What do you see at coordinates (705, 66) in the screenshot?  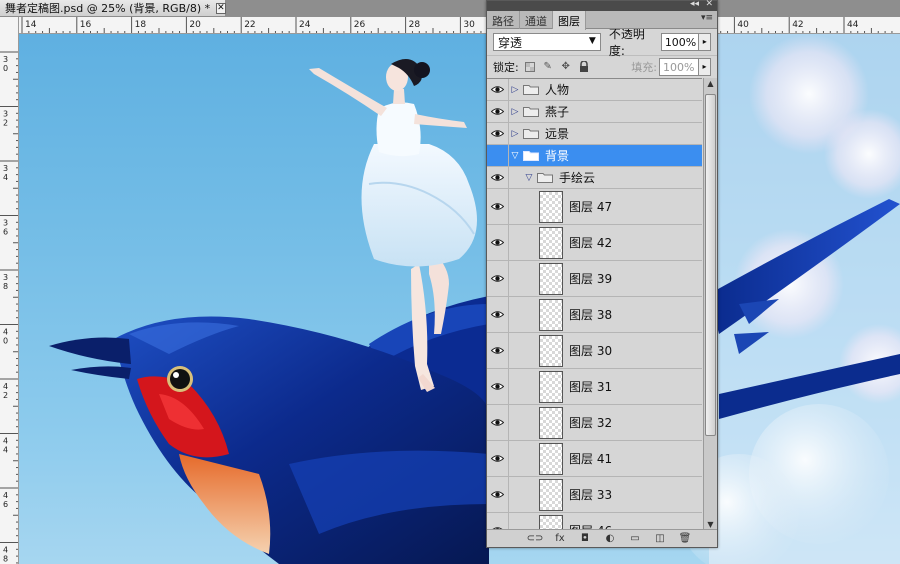 I see `fill-slider-button: ▸` at bounding box center [705, 66].